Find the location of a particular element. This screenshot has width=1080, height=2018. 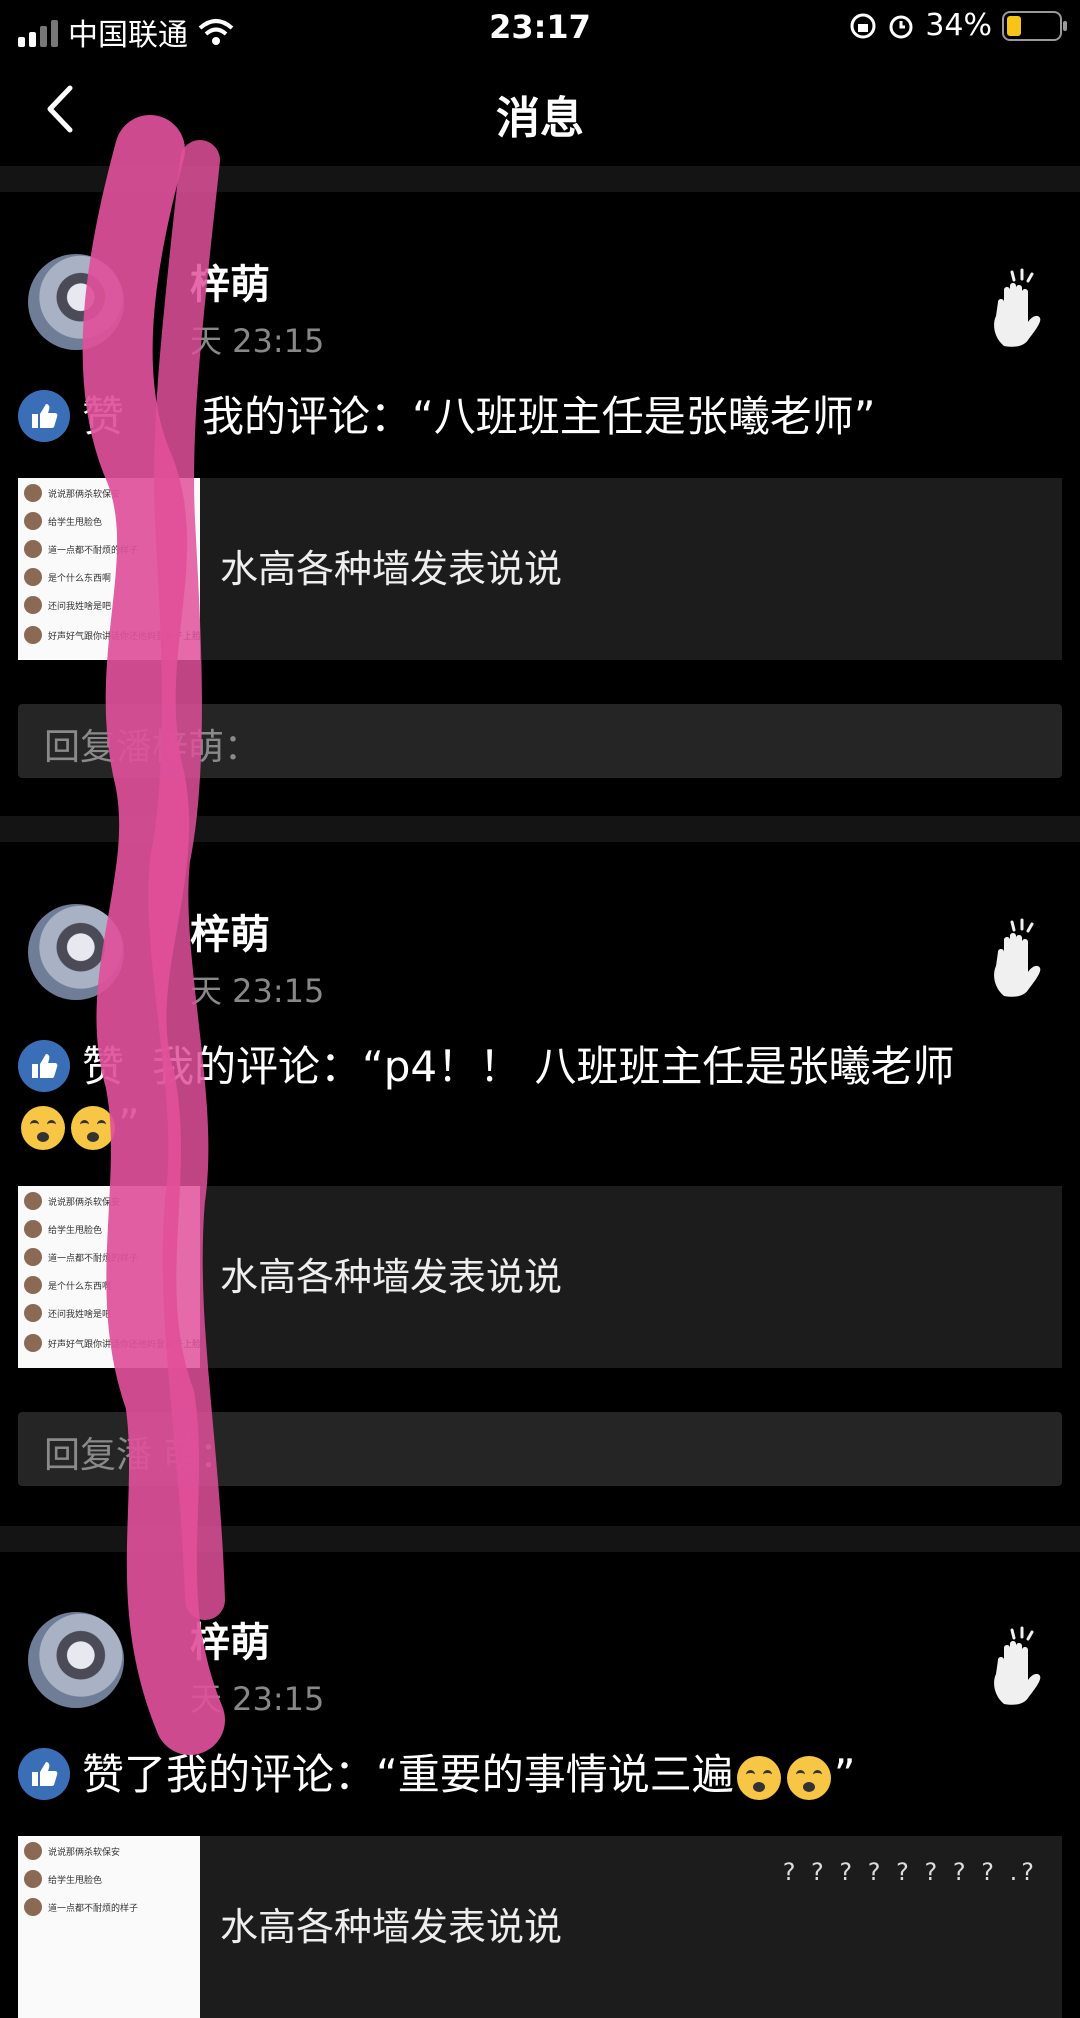

page-title: 消息 is located at coordinates (540, 118).